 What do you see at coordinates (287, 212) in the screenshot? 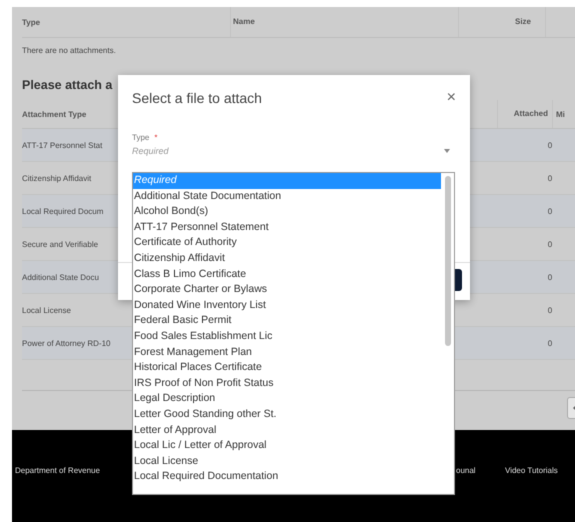
I see `dropdown-option: Alcohol Bond(s)` at bounding box center [287, 212].